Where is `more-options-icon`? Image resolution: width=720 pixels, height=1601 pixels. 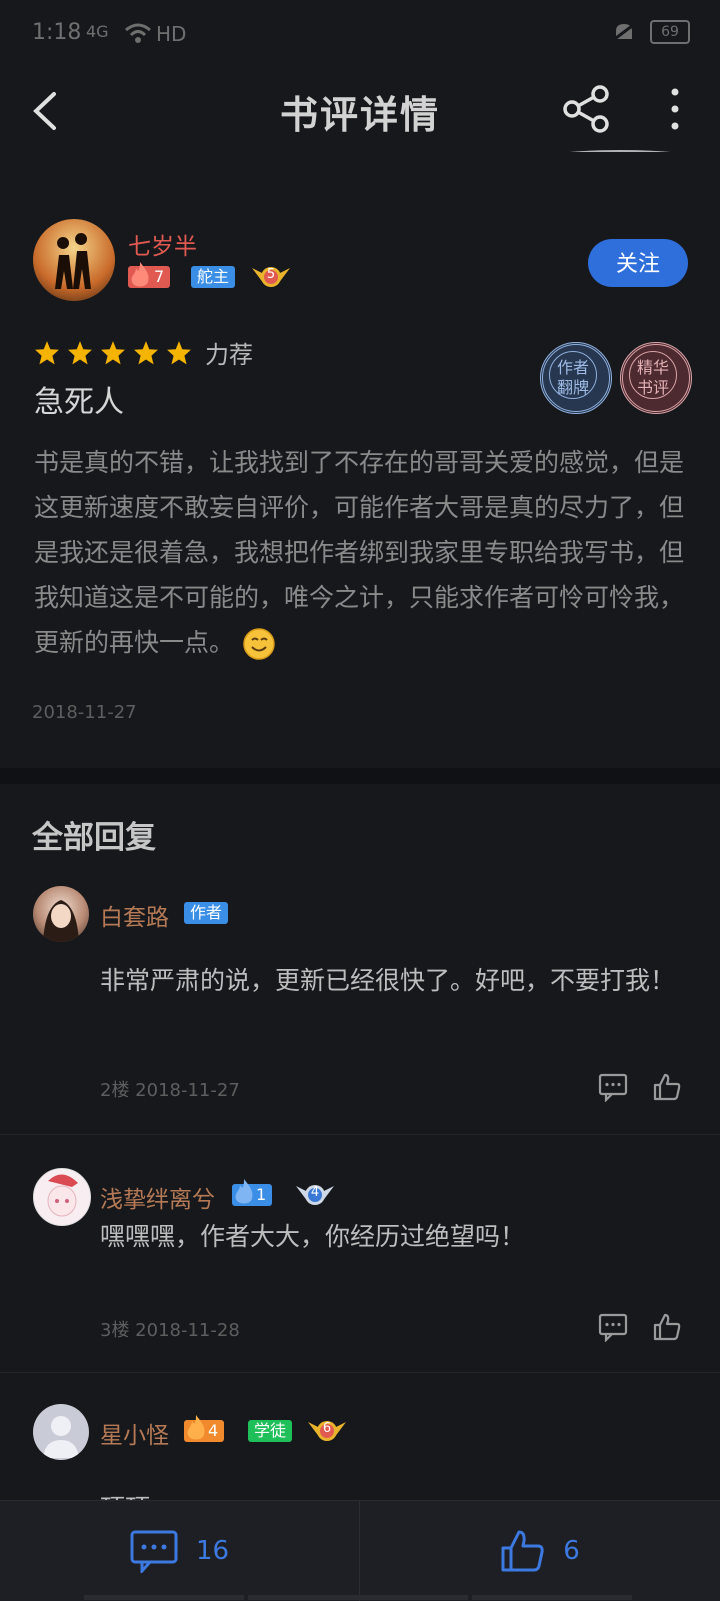 more-options-icon is located at coordinates (675, 109).